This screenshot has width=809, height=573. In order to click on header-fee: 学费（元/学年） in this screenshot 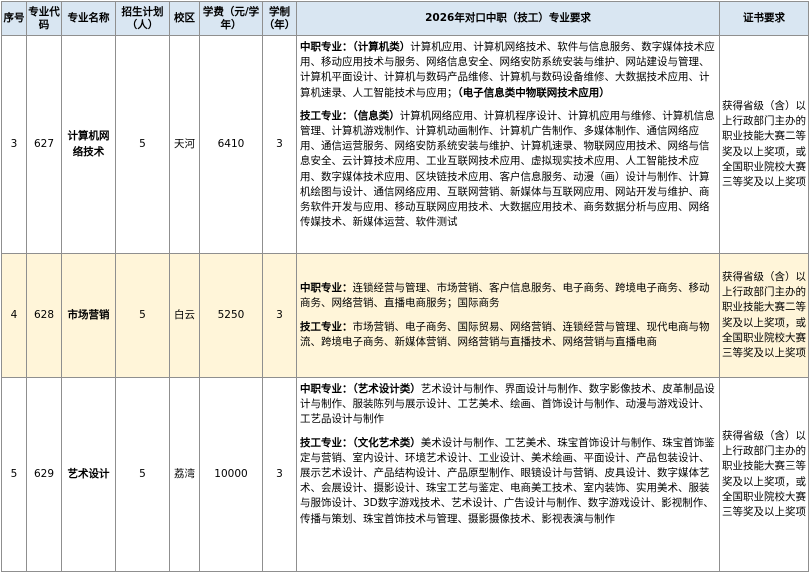, I will do `click(231, 18)`.